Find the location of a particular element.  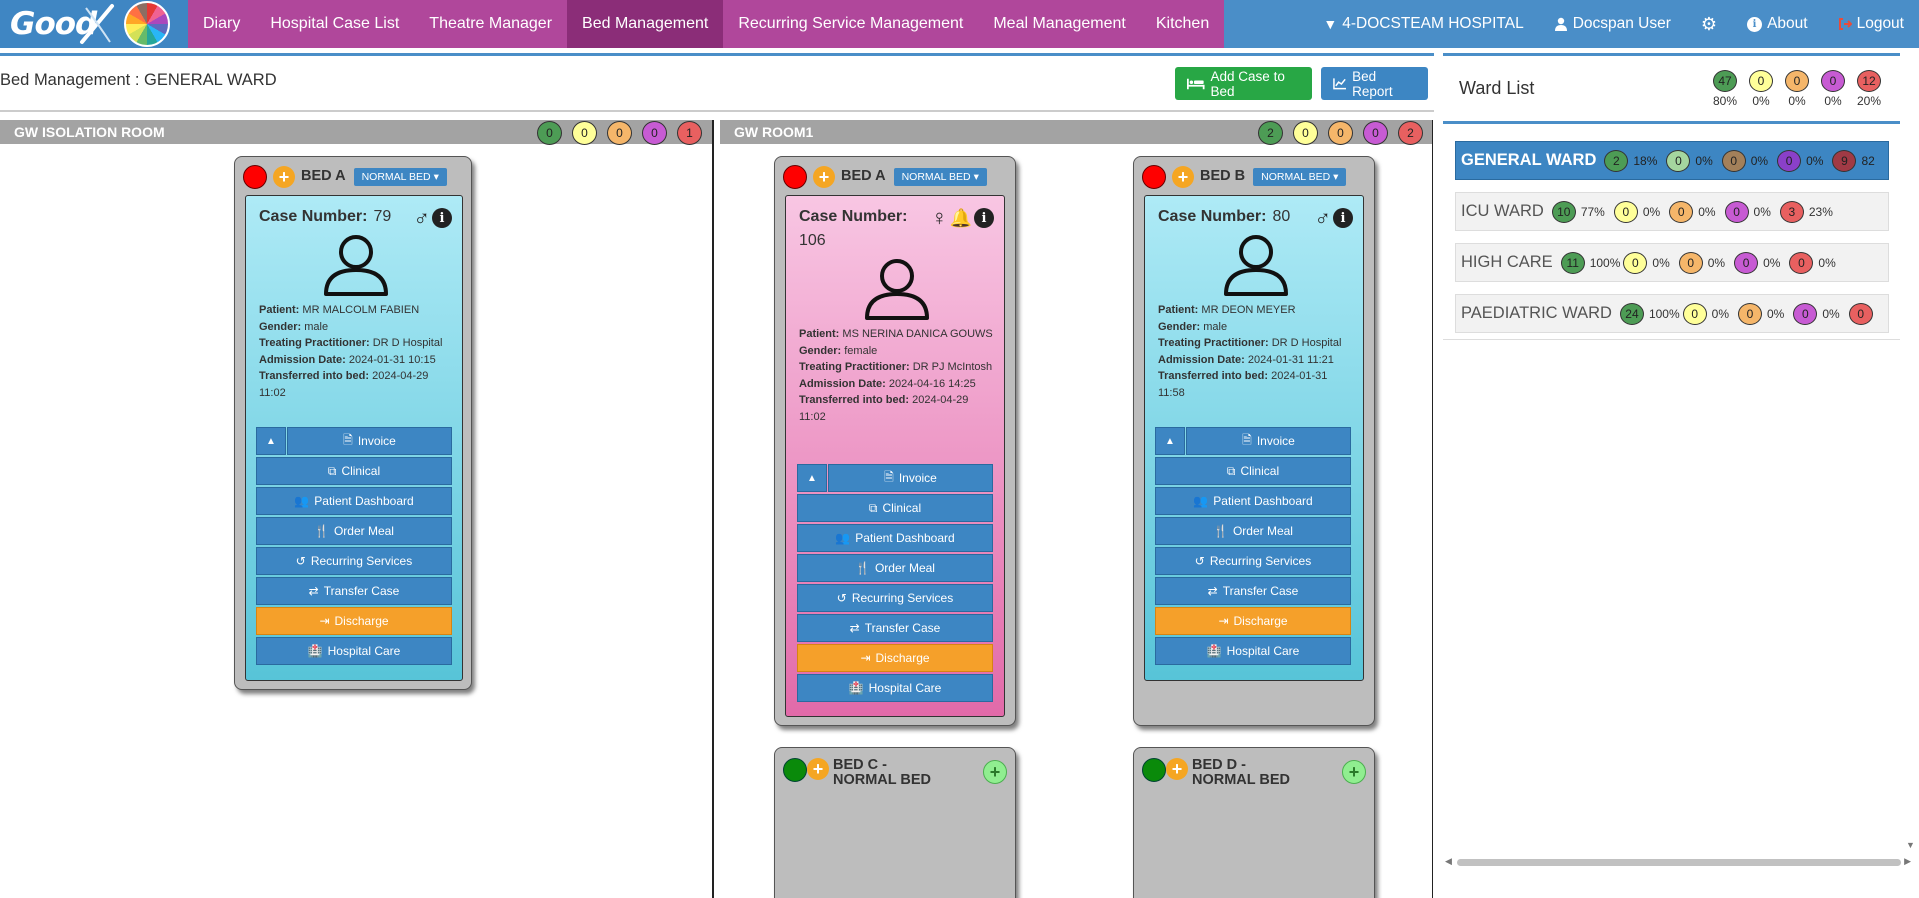

nav-hospital-case-list: Hospital Case List is located at coordinates (334, 24).